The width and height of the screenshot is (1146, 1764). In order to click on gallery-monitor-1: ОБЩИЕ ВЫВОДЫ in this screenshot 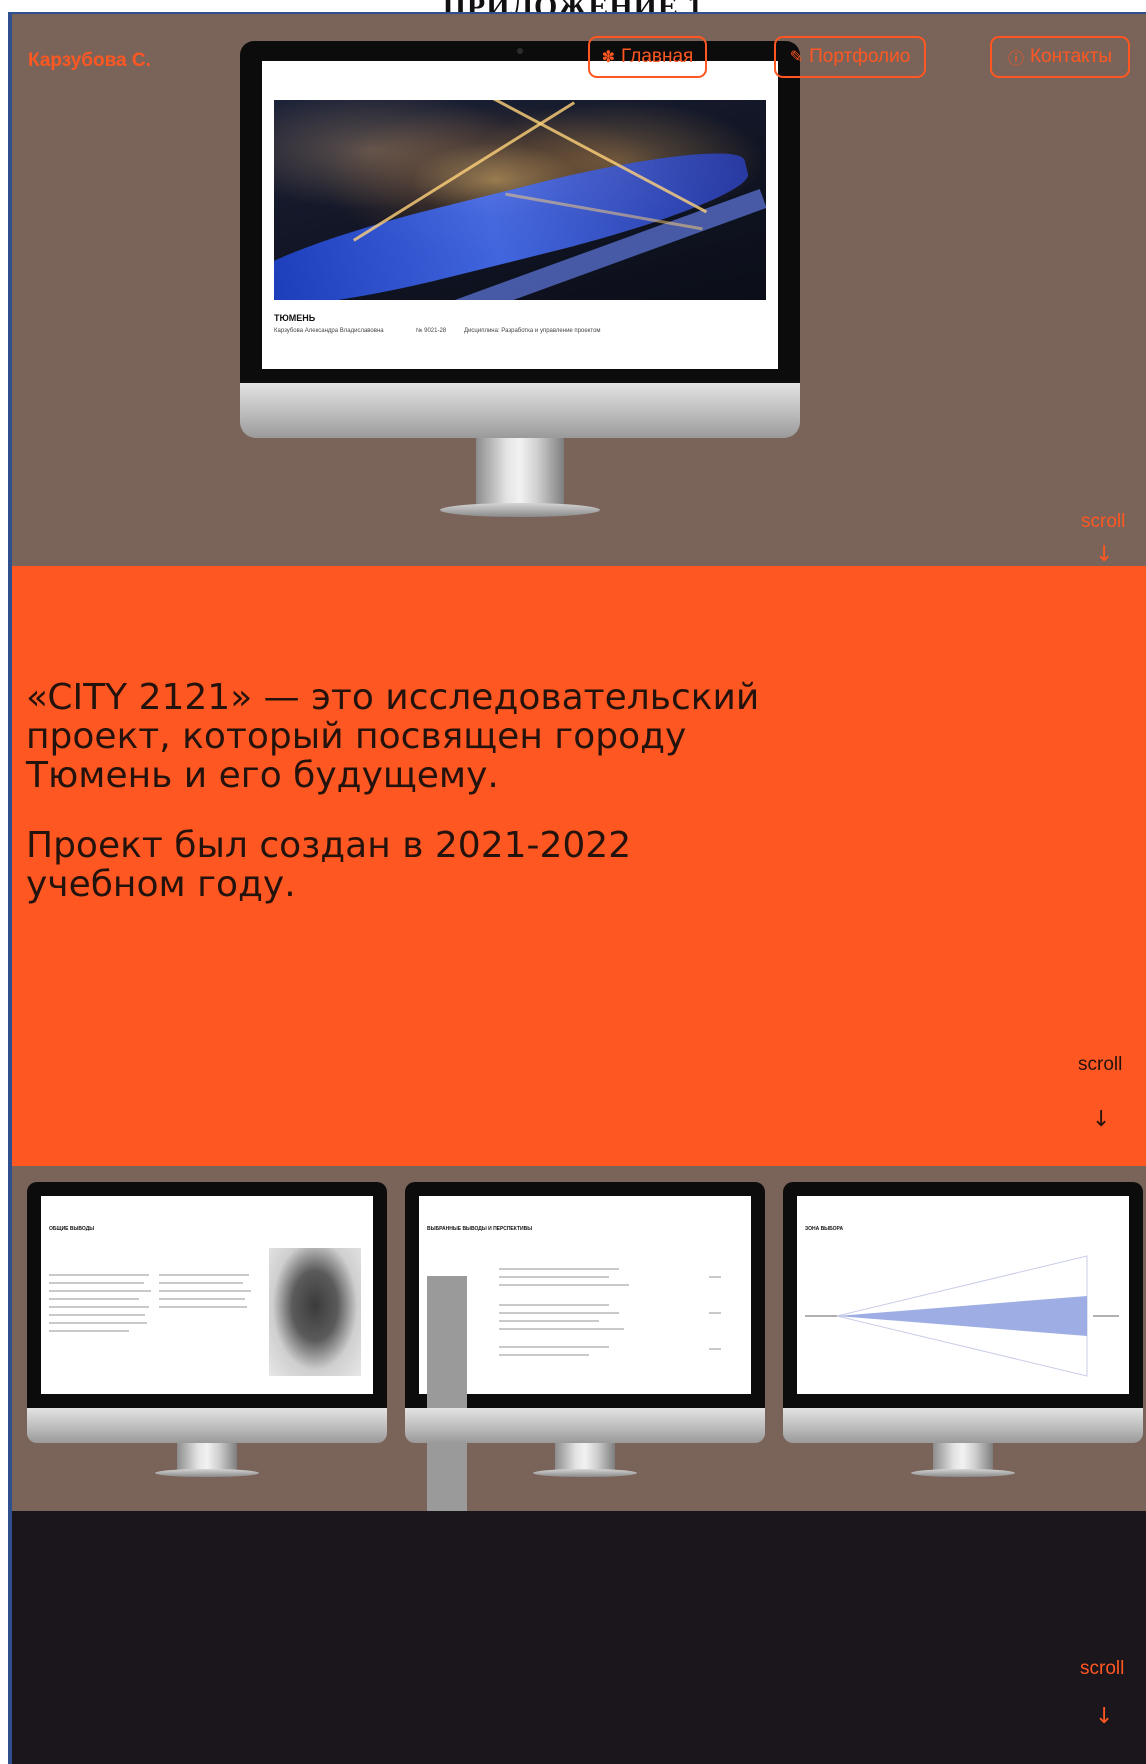, I will do `click(207, 1332)`.